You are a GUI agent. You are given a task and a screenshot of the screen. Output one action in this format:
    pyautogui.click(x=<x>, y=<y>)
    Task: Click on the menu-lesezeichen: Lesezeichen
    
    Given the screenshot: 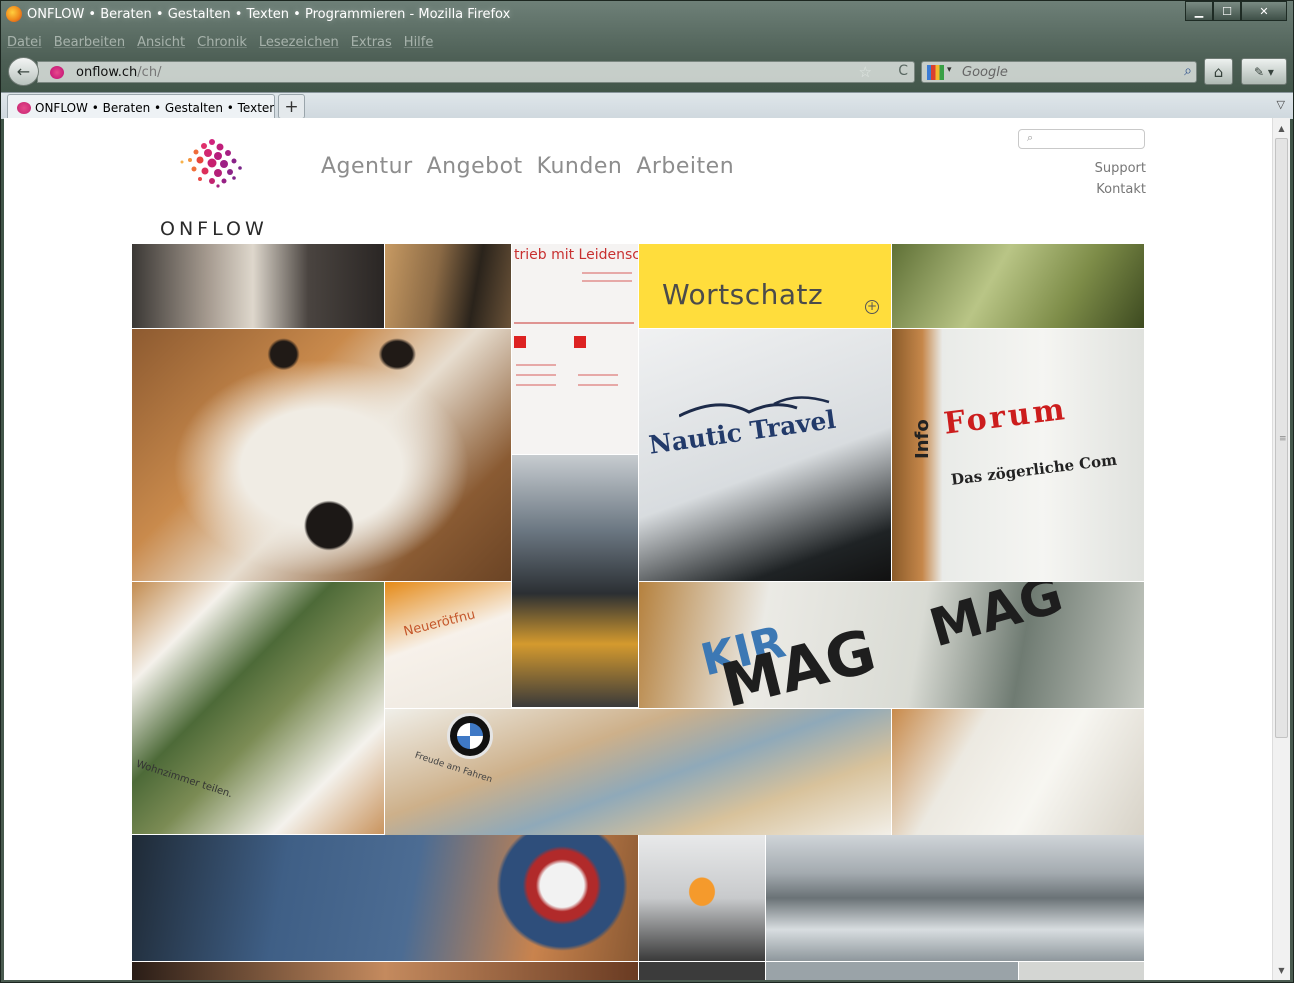 What is the action you would take?
    pyautogui.click(x=299, y=42)
    